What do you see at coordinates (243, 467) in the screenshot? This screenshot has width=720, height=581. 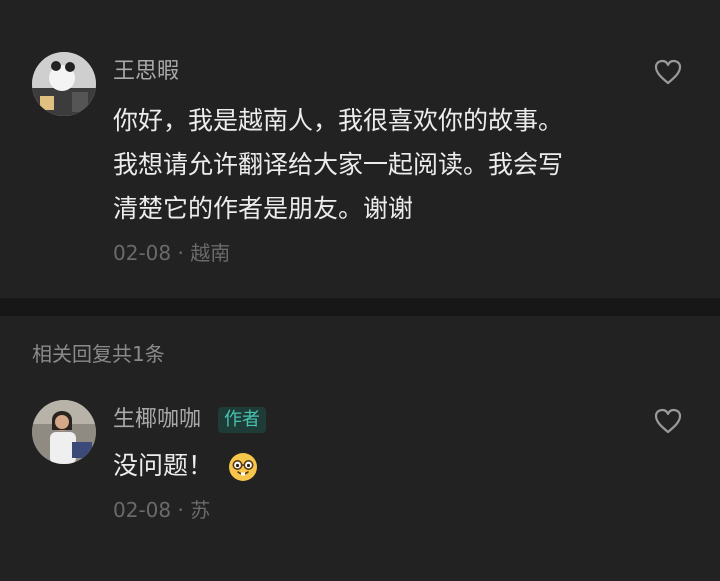 I see `nerd-face-emoji-icon` at bounding box center [243, 467].